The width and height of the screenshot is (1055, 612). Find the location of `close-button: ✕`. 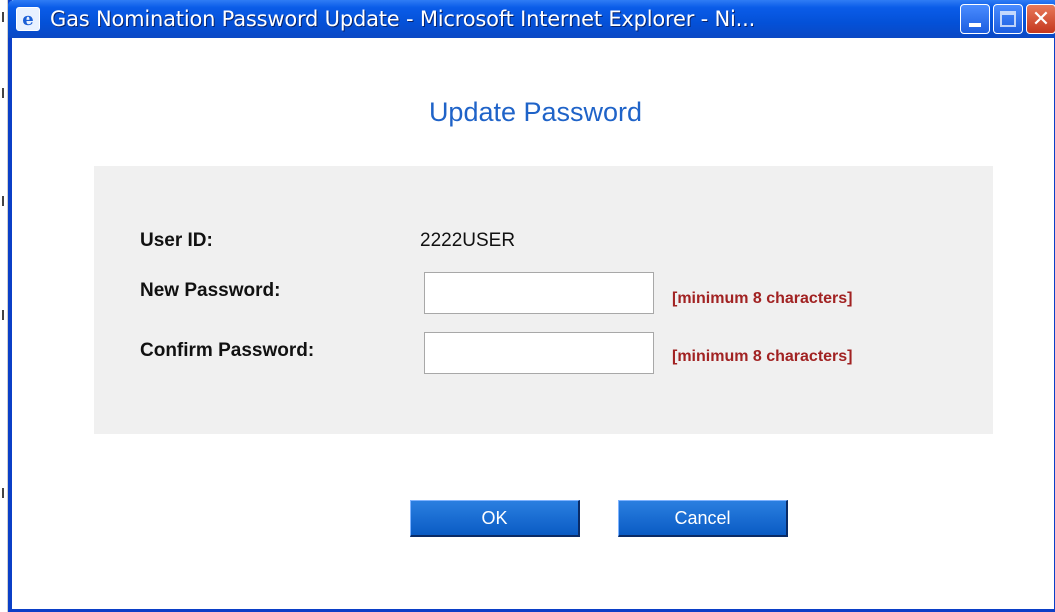

close-button: ✕ is located at coordinates (1040, 19).